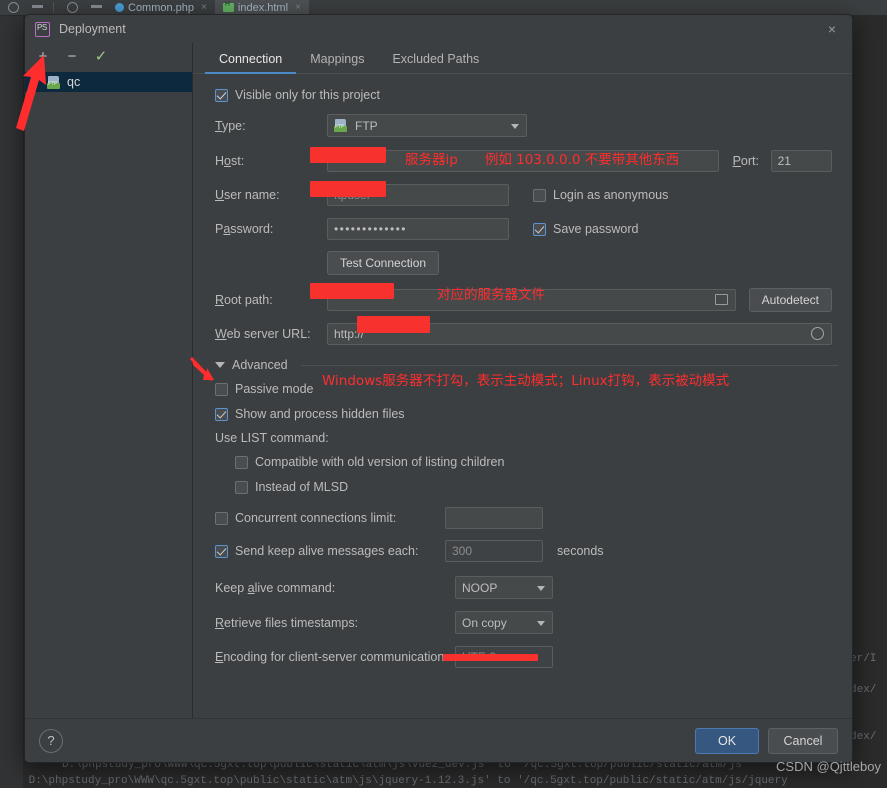 This screenshot has height=788, width=887. Describe the element at coordinates (522, 58) in the screenshot. I see `dialog-tabs: Connection Mappings Excluded Paths` at that location.